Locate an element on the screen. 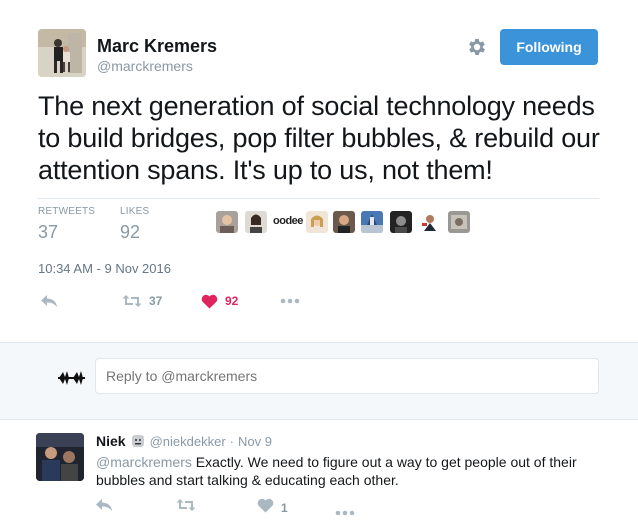 The height and width of the screenshot is (526, 638). retweet-button: 37 is located at coordinates (142, 301).